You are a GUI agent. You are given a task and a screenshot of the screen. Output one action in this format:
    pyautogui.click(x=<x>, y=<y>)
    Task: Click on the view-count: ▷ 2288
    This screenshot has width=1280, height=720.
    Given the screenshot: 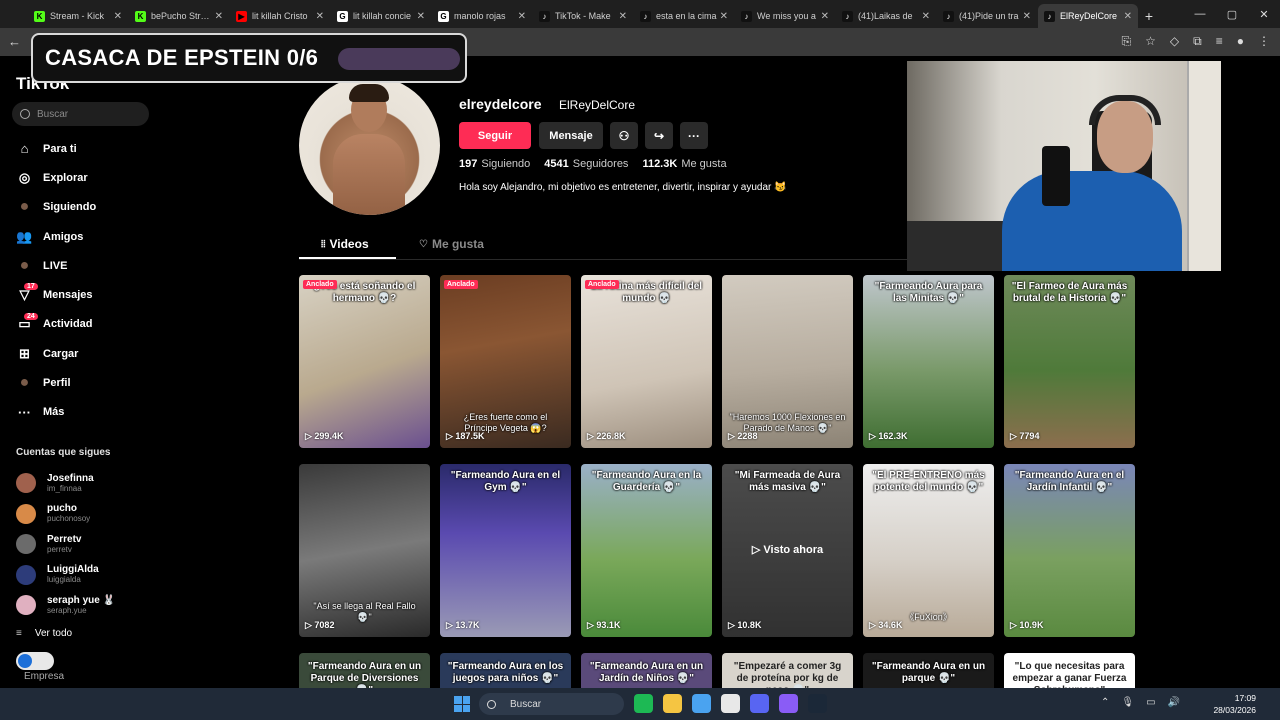 What is the action you would take?
    pyautogui.click(x=742, y=436)
    